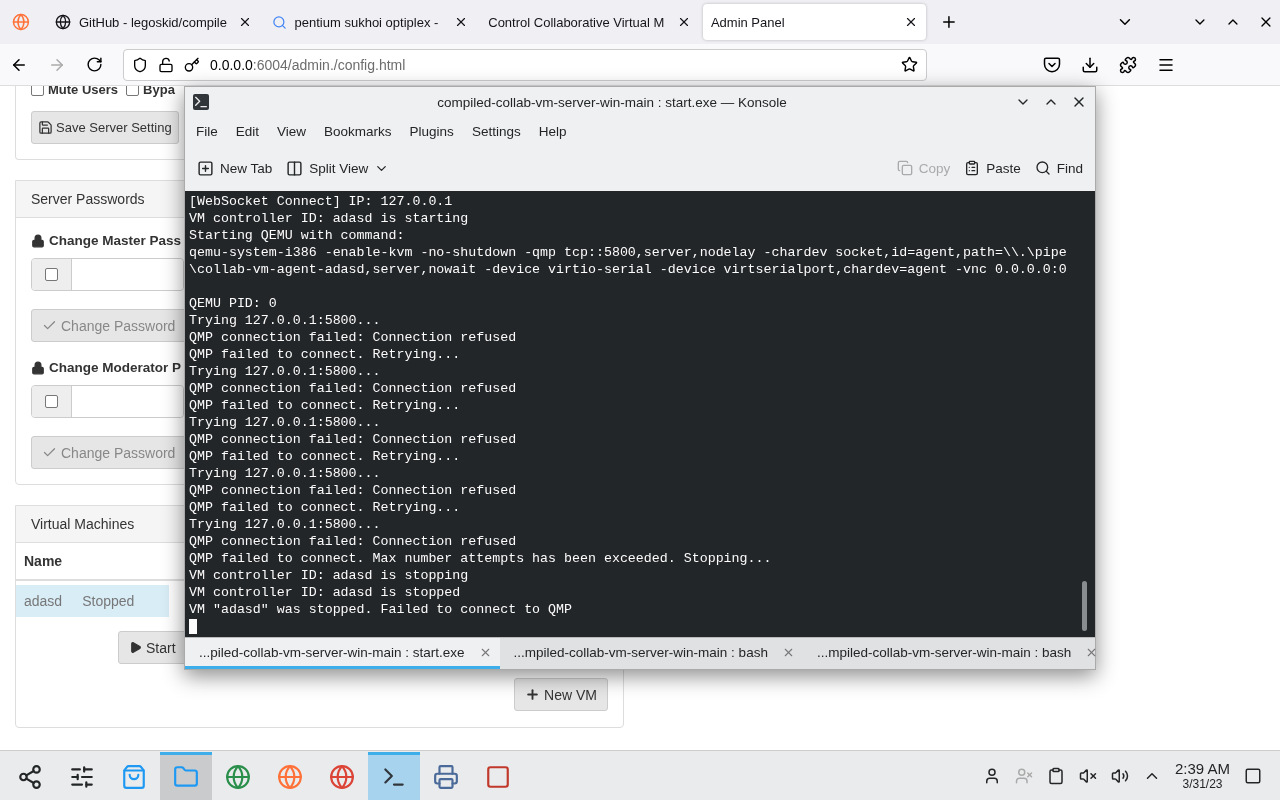  I want to click on menu-item: Help, so click(552, 131).